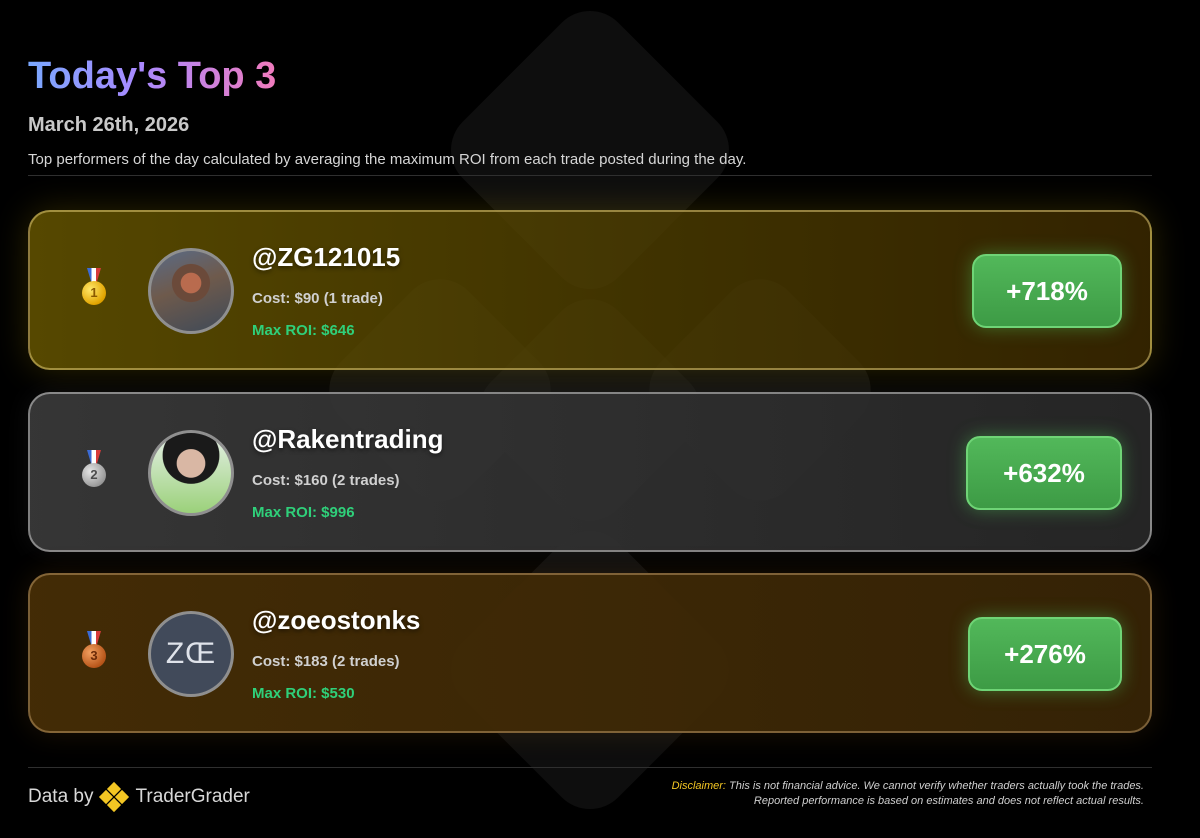 This screenshot has height=838, width=1200. I want to click on data-by-label: Data by, so click(61, 796).